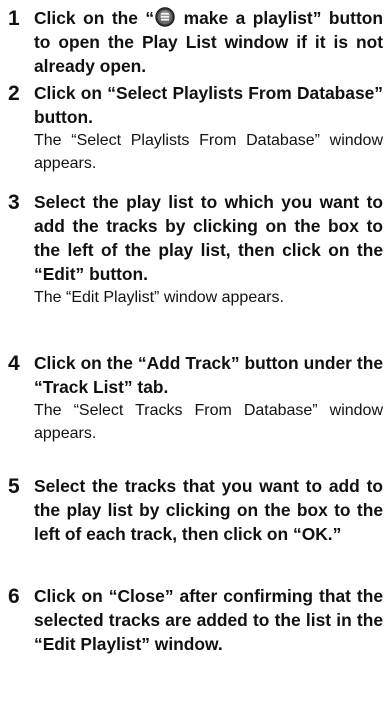  Describe the element at coordinates (94, 18) in the screenshot. I see `instruction-text: Click on the “` at that location.